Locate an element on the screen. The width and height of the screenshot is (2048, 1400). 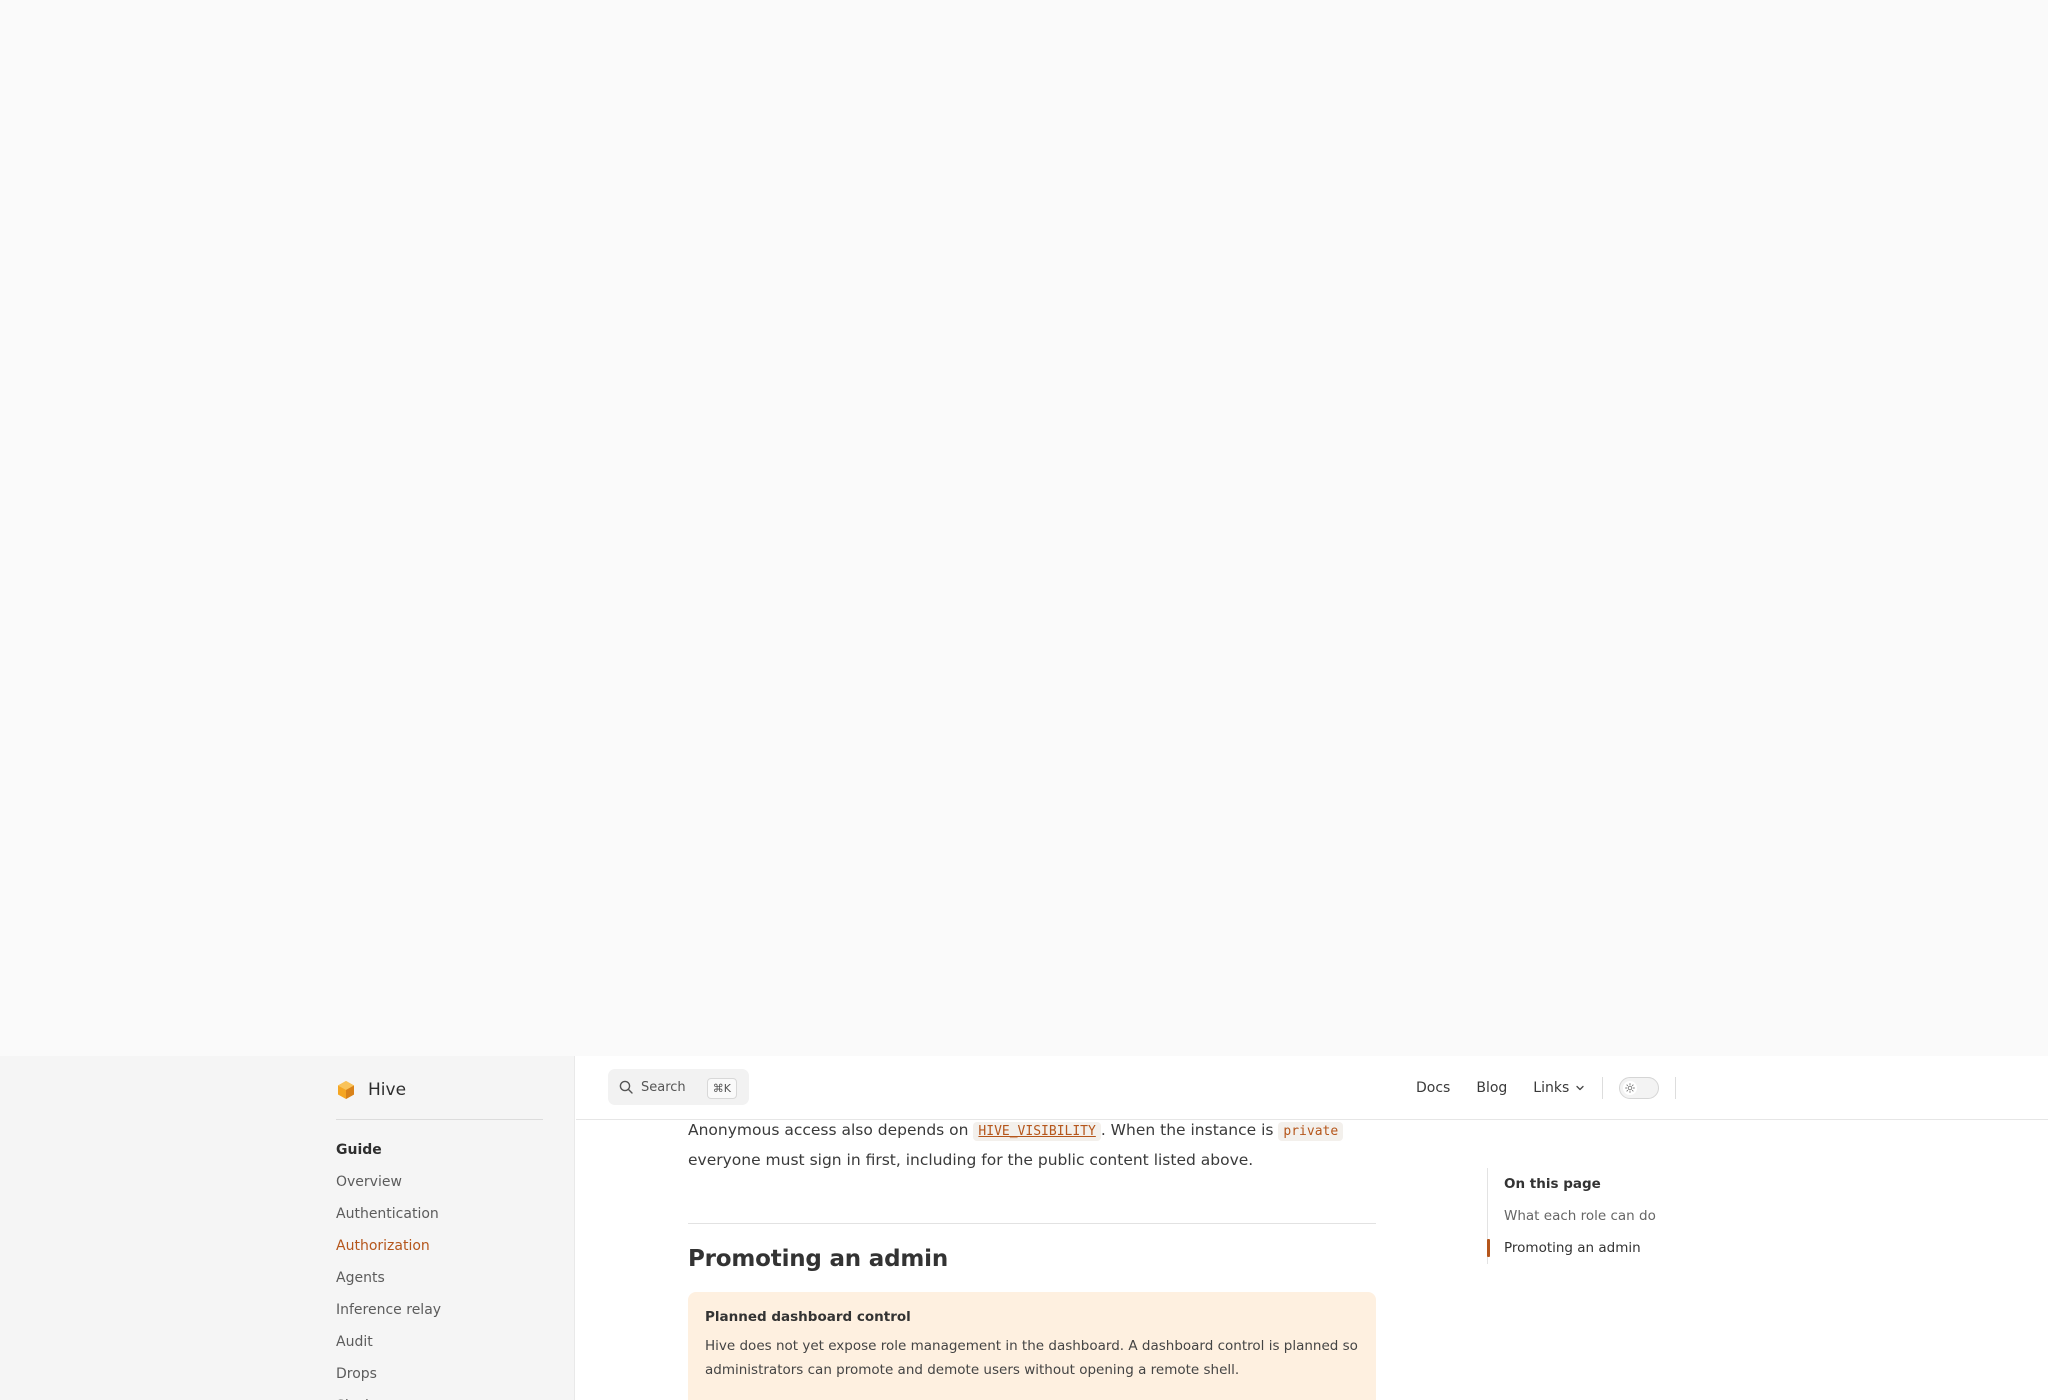
sidebar-item-authorization: Authorization is located at coordinates (446, 1246).